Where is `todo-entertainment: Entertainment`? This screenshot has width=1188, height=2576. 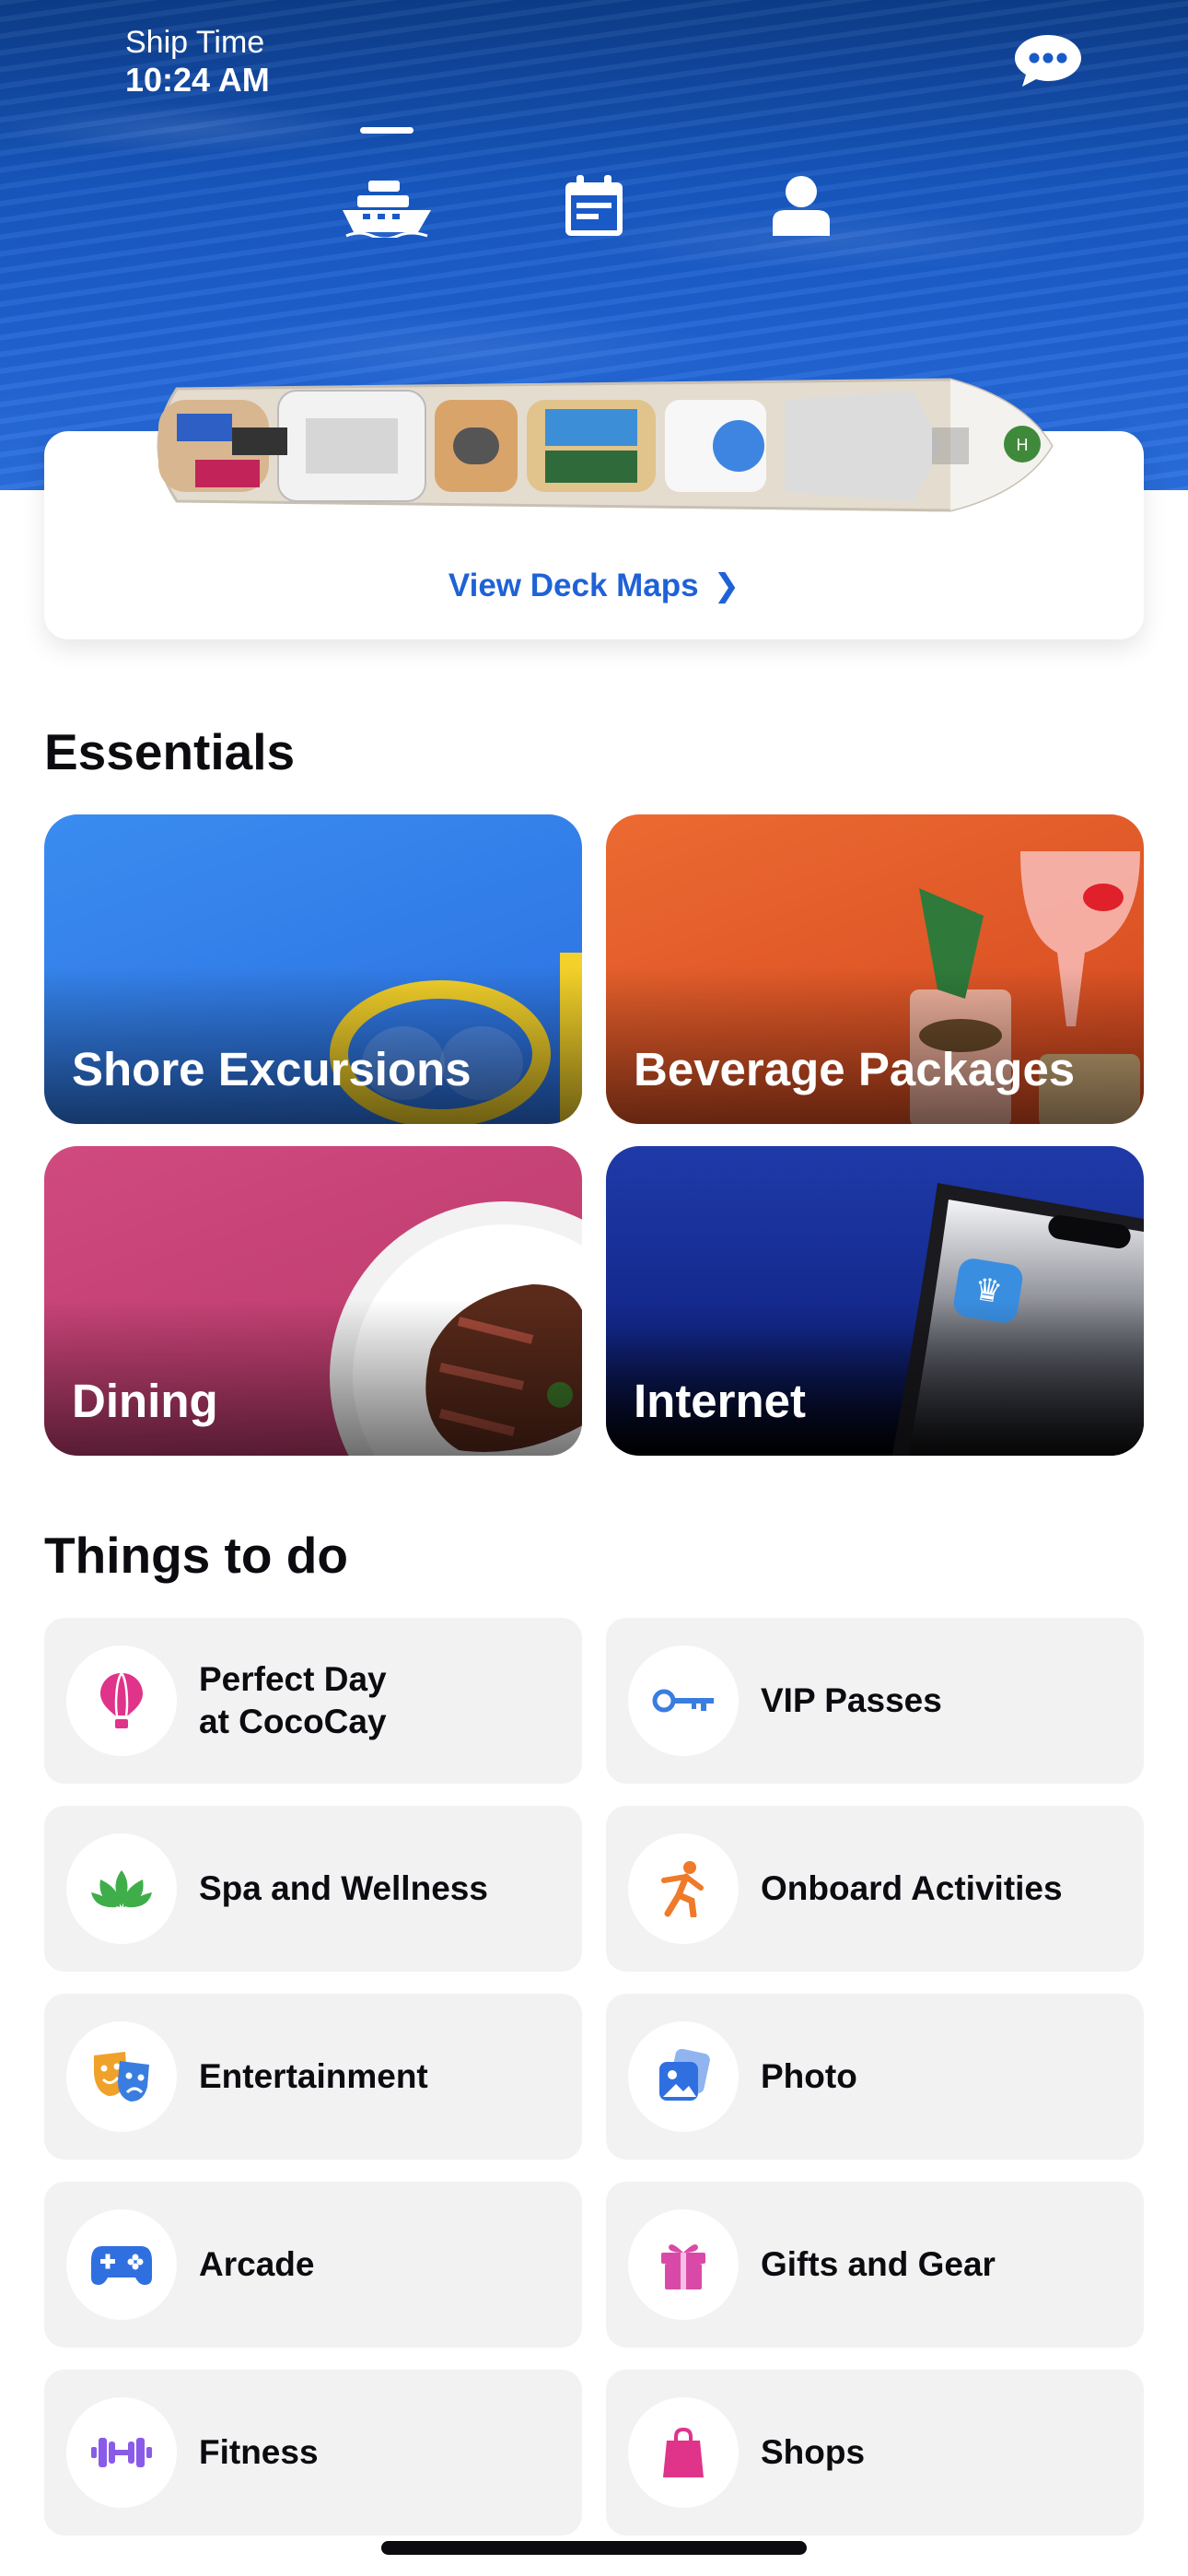
todo-entertainment: Entertainment is located at coordinates (313, 2077).